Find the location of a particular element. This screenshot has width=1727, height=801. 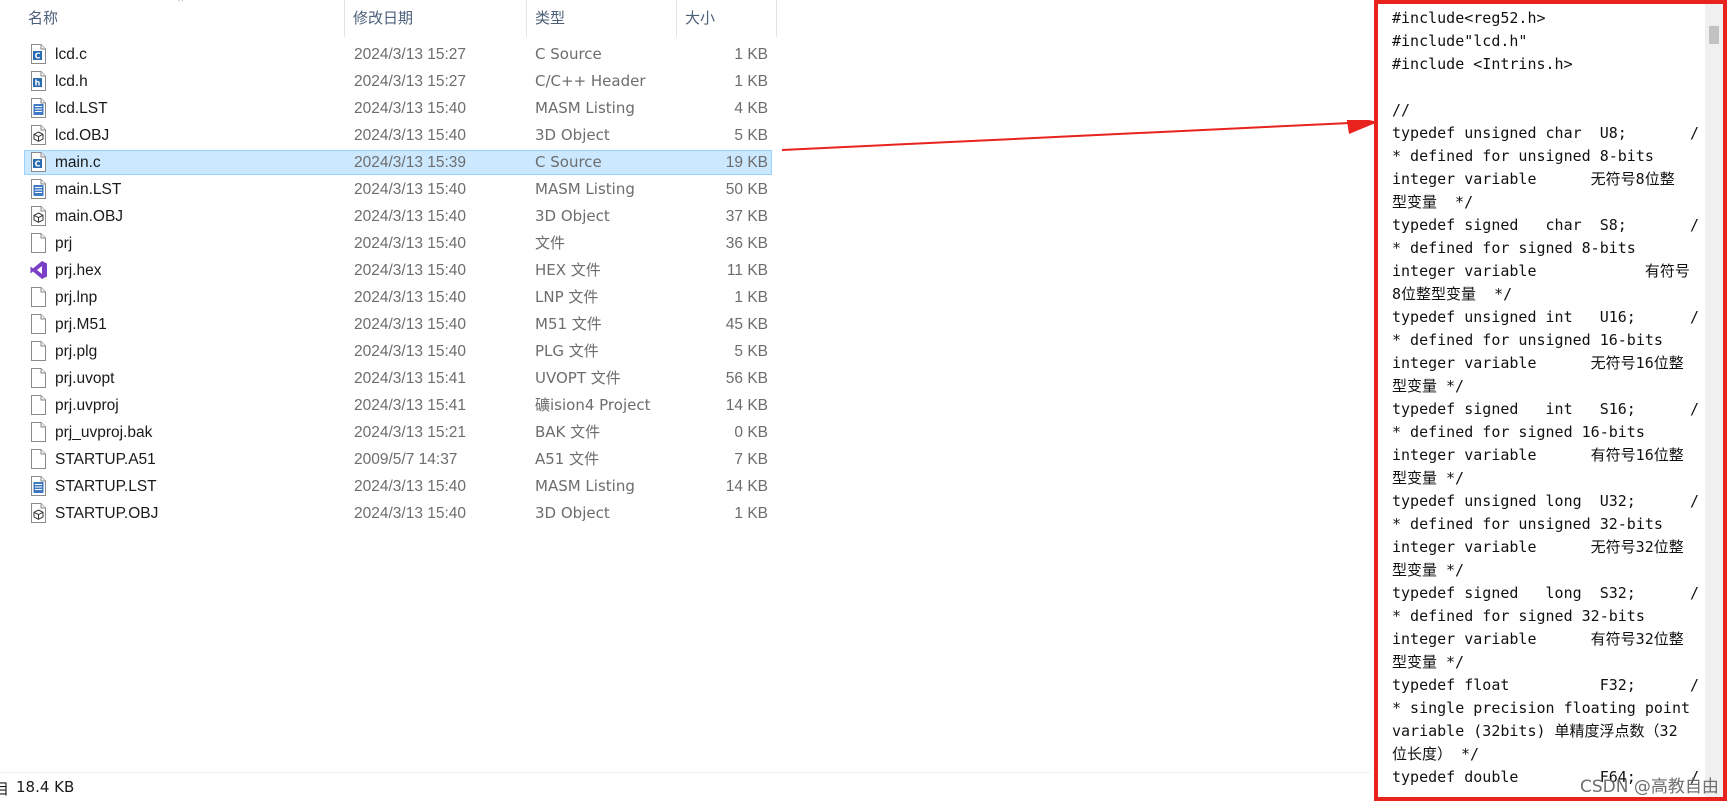

code-line: typedef signed long S32; / is located at coordinates (1546, 593).